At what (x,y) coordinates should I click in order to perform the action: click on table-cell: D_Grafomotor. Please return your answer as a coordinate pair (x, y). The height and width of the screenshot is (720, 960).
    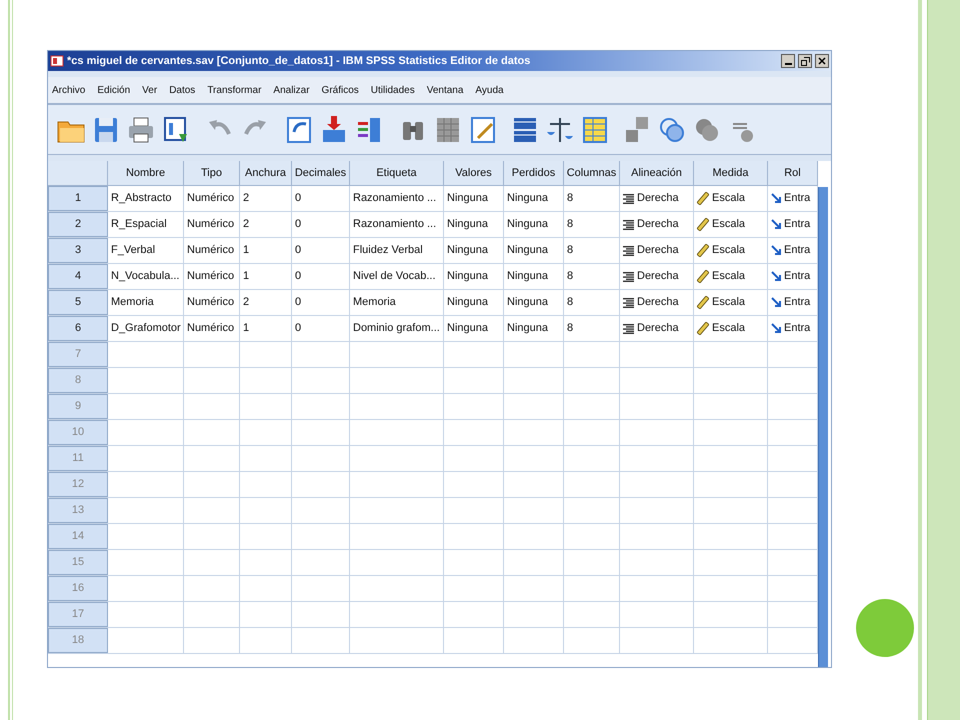
    Looking at the image, I should click on (146, 328).